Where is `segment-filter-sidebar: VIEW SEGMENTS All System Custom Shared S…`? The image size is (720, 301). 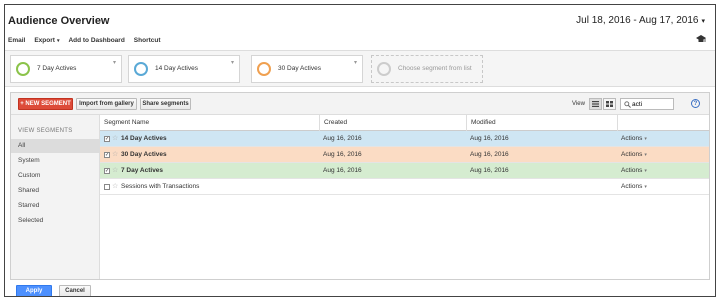 segment-filter-sidebar: VIEW SEGMENTS All System Custom Shared S… is located at coordinates (55, 197).